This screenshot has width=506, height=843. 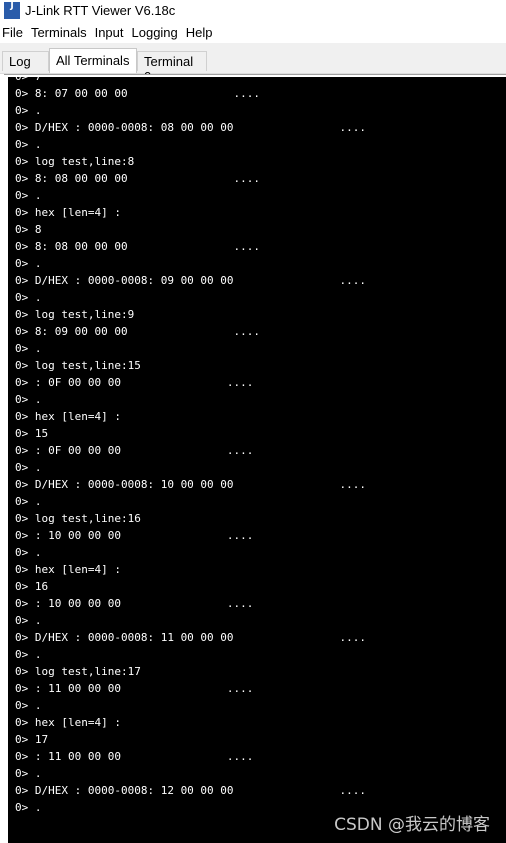 I want to click on menu-file: File, so click(x=13, y=32).